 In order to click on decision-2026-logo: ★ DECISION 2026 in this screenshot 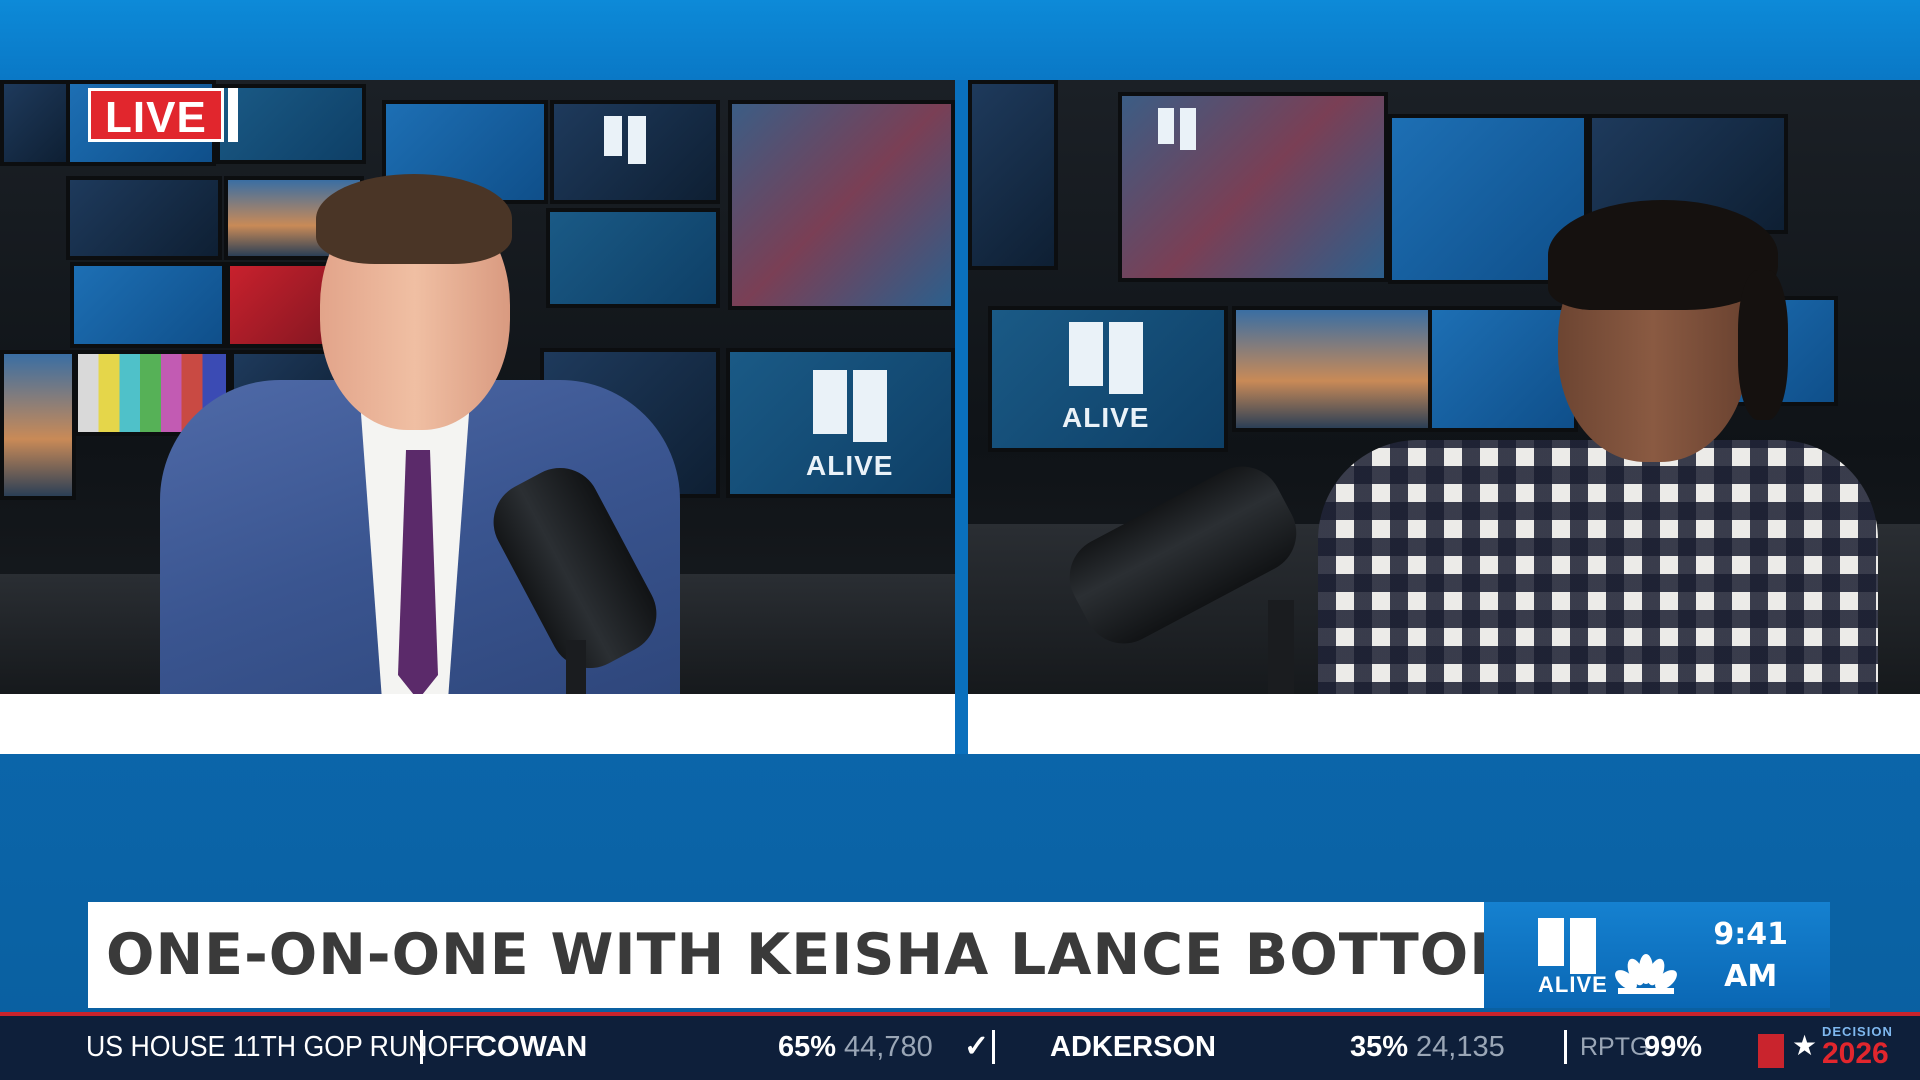, I will do `click(1827, 1049)`.